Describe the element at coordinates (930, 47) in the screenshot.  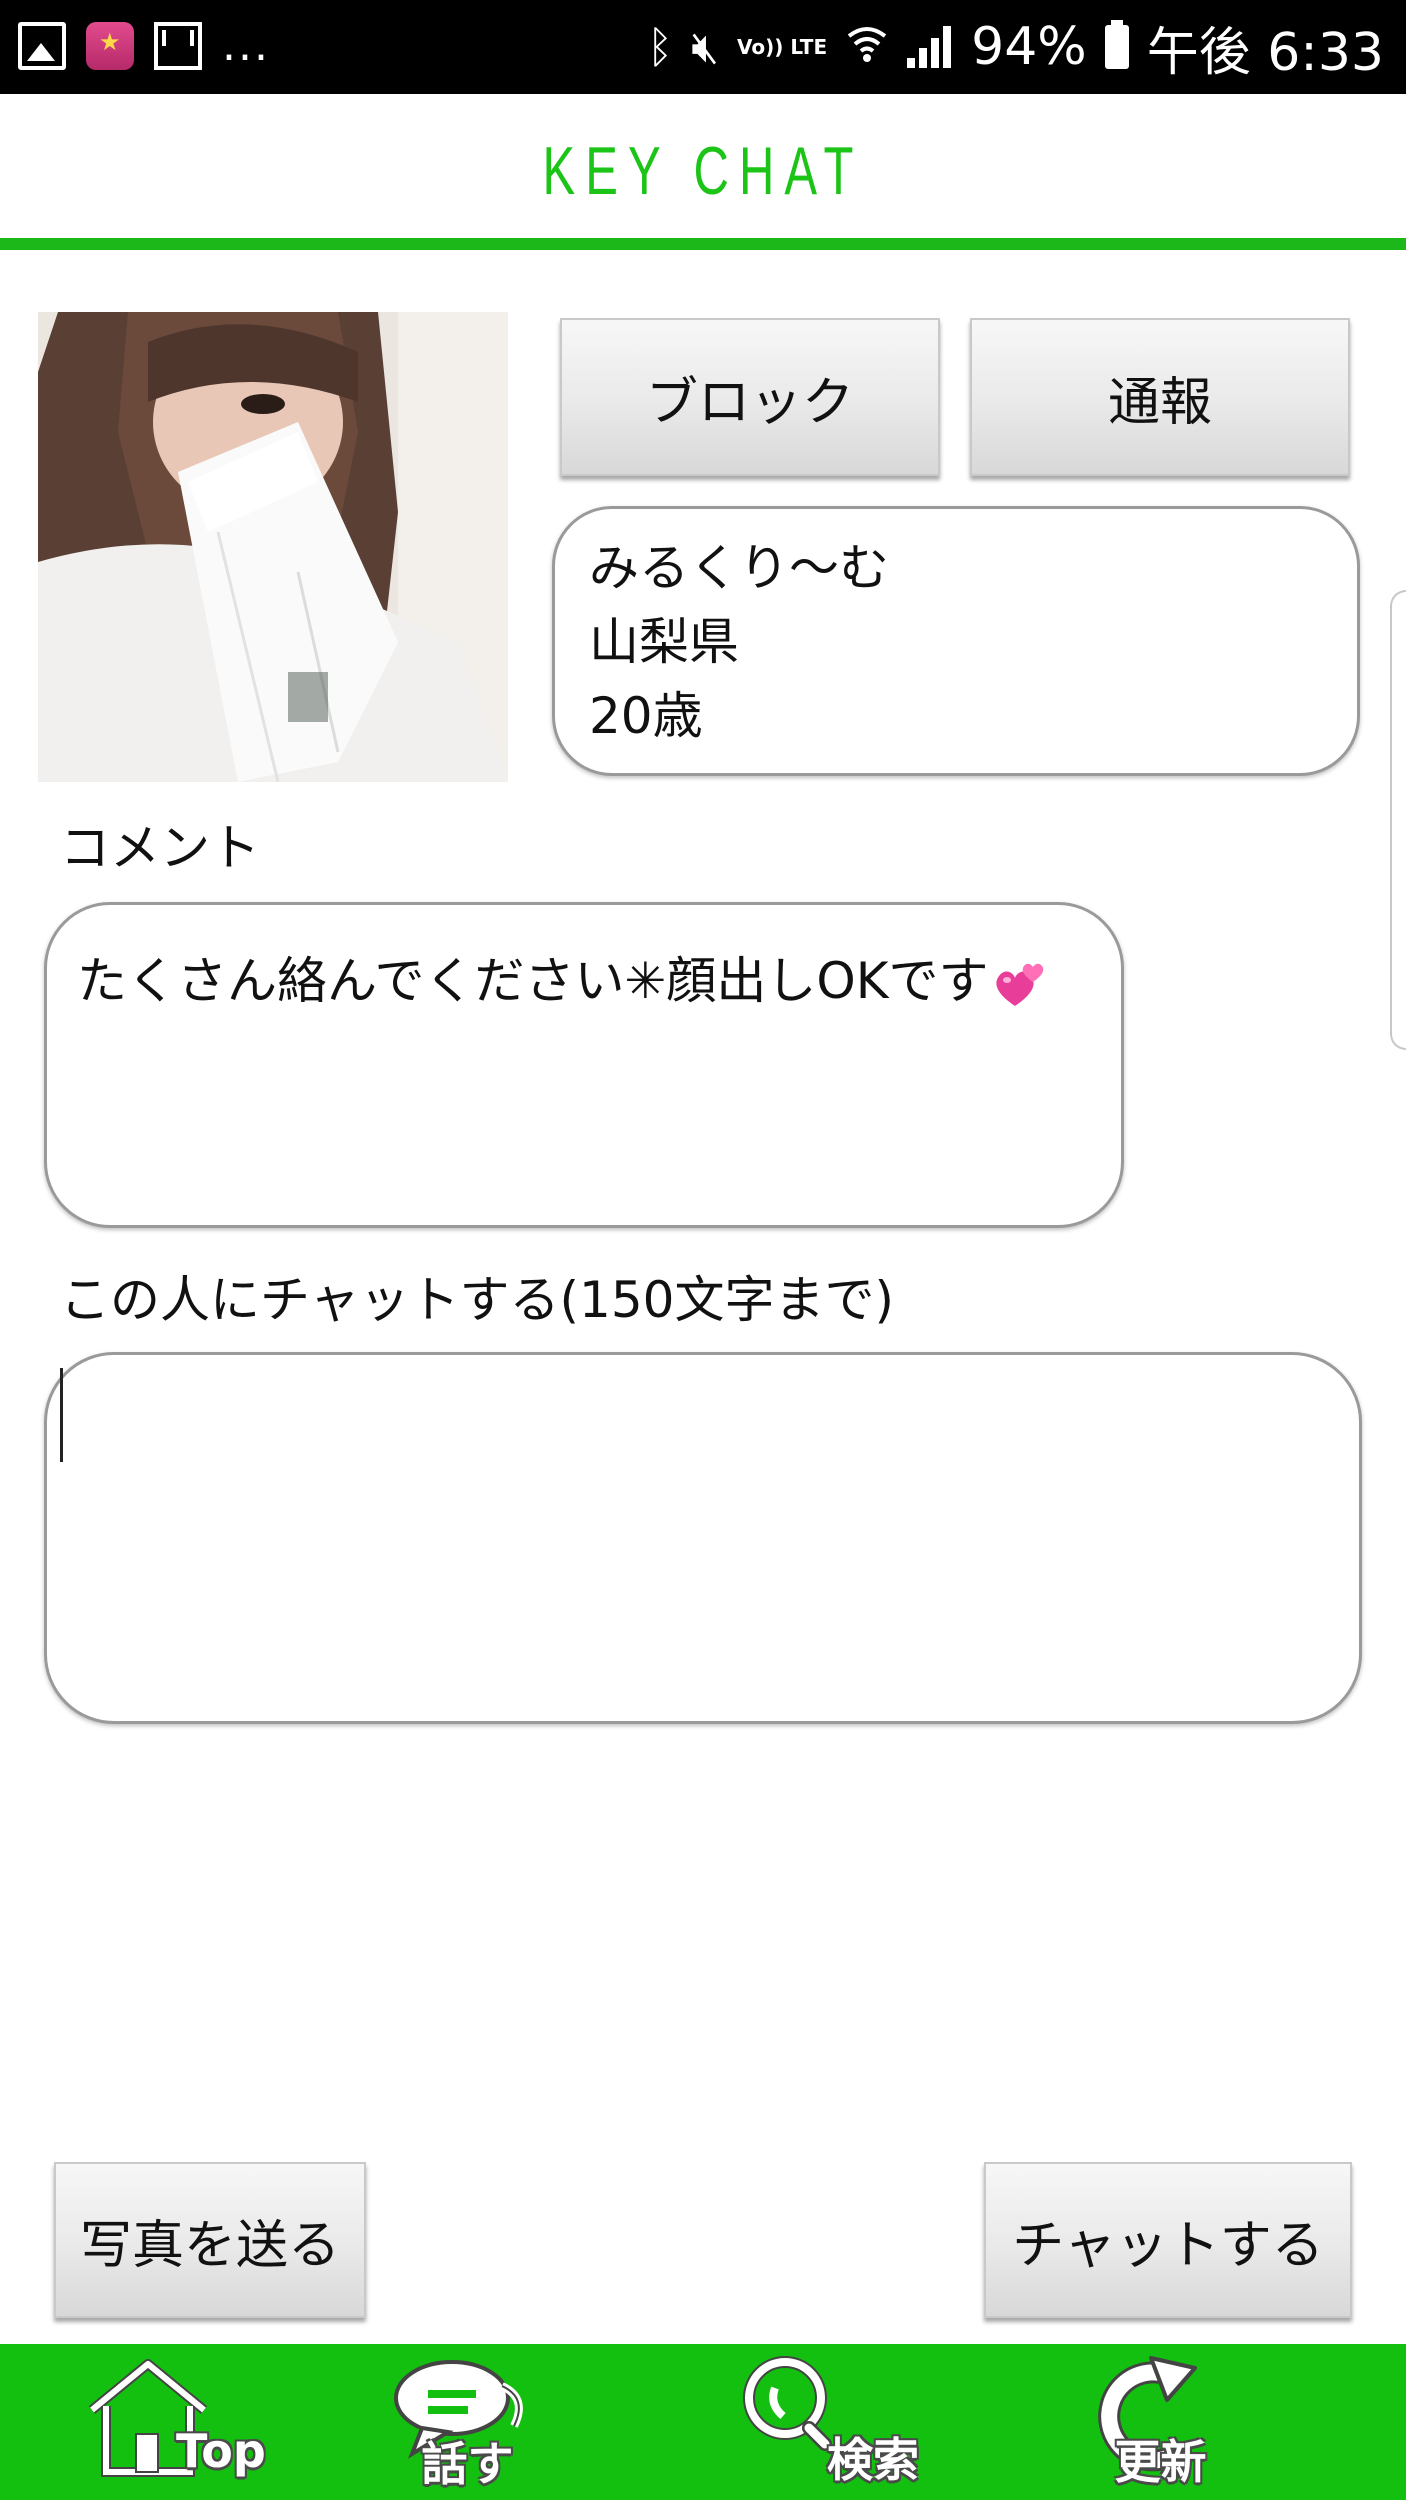
I see `signal-icon` at that location.